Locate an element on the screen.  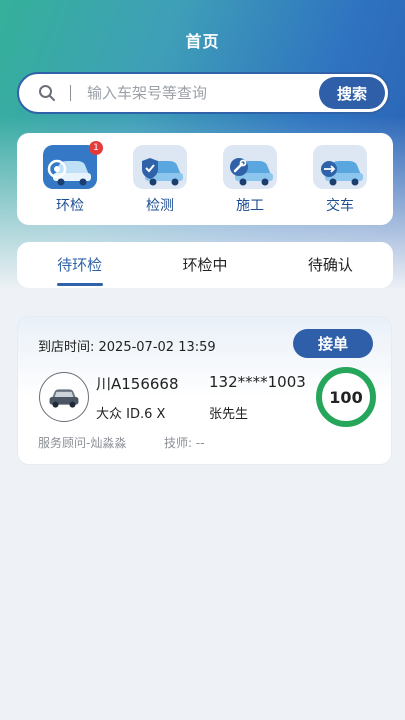
car-shield-icon is located at coordinates (160, 167).